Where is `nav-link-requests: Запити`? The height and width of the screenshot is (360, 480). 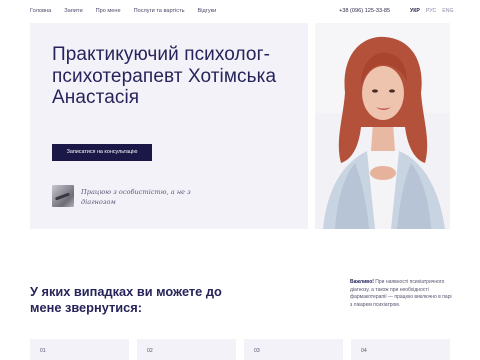 nav-link-requests: Запити is located at coordinates (73, 11).